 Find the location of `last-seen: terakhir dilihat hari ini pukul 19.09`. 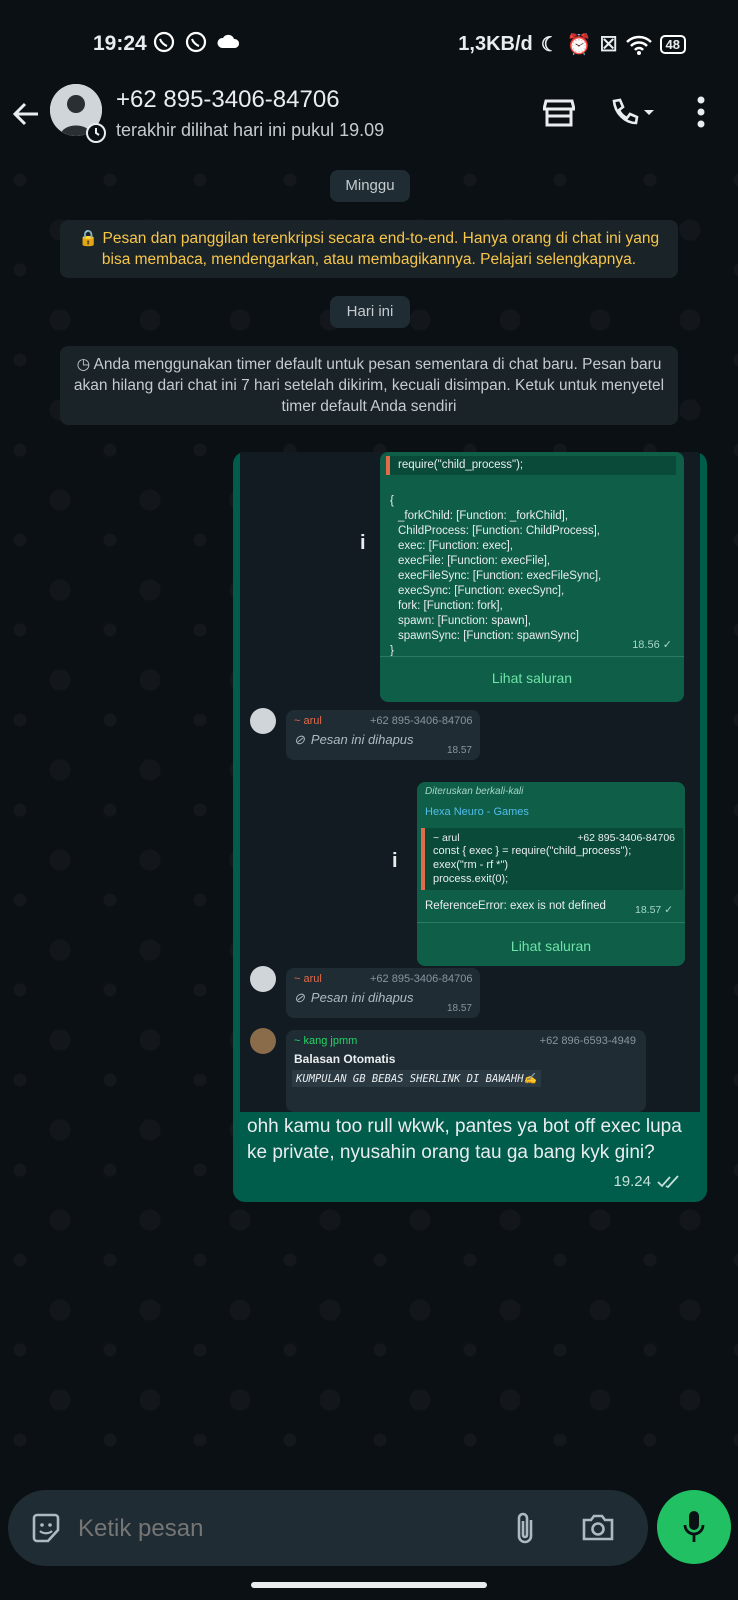

last-seen: terakhir dilihat hari ini pukul 19.09 is located at coordinates (250, 130).